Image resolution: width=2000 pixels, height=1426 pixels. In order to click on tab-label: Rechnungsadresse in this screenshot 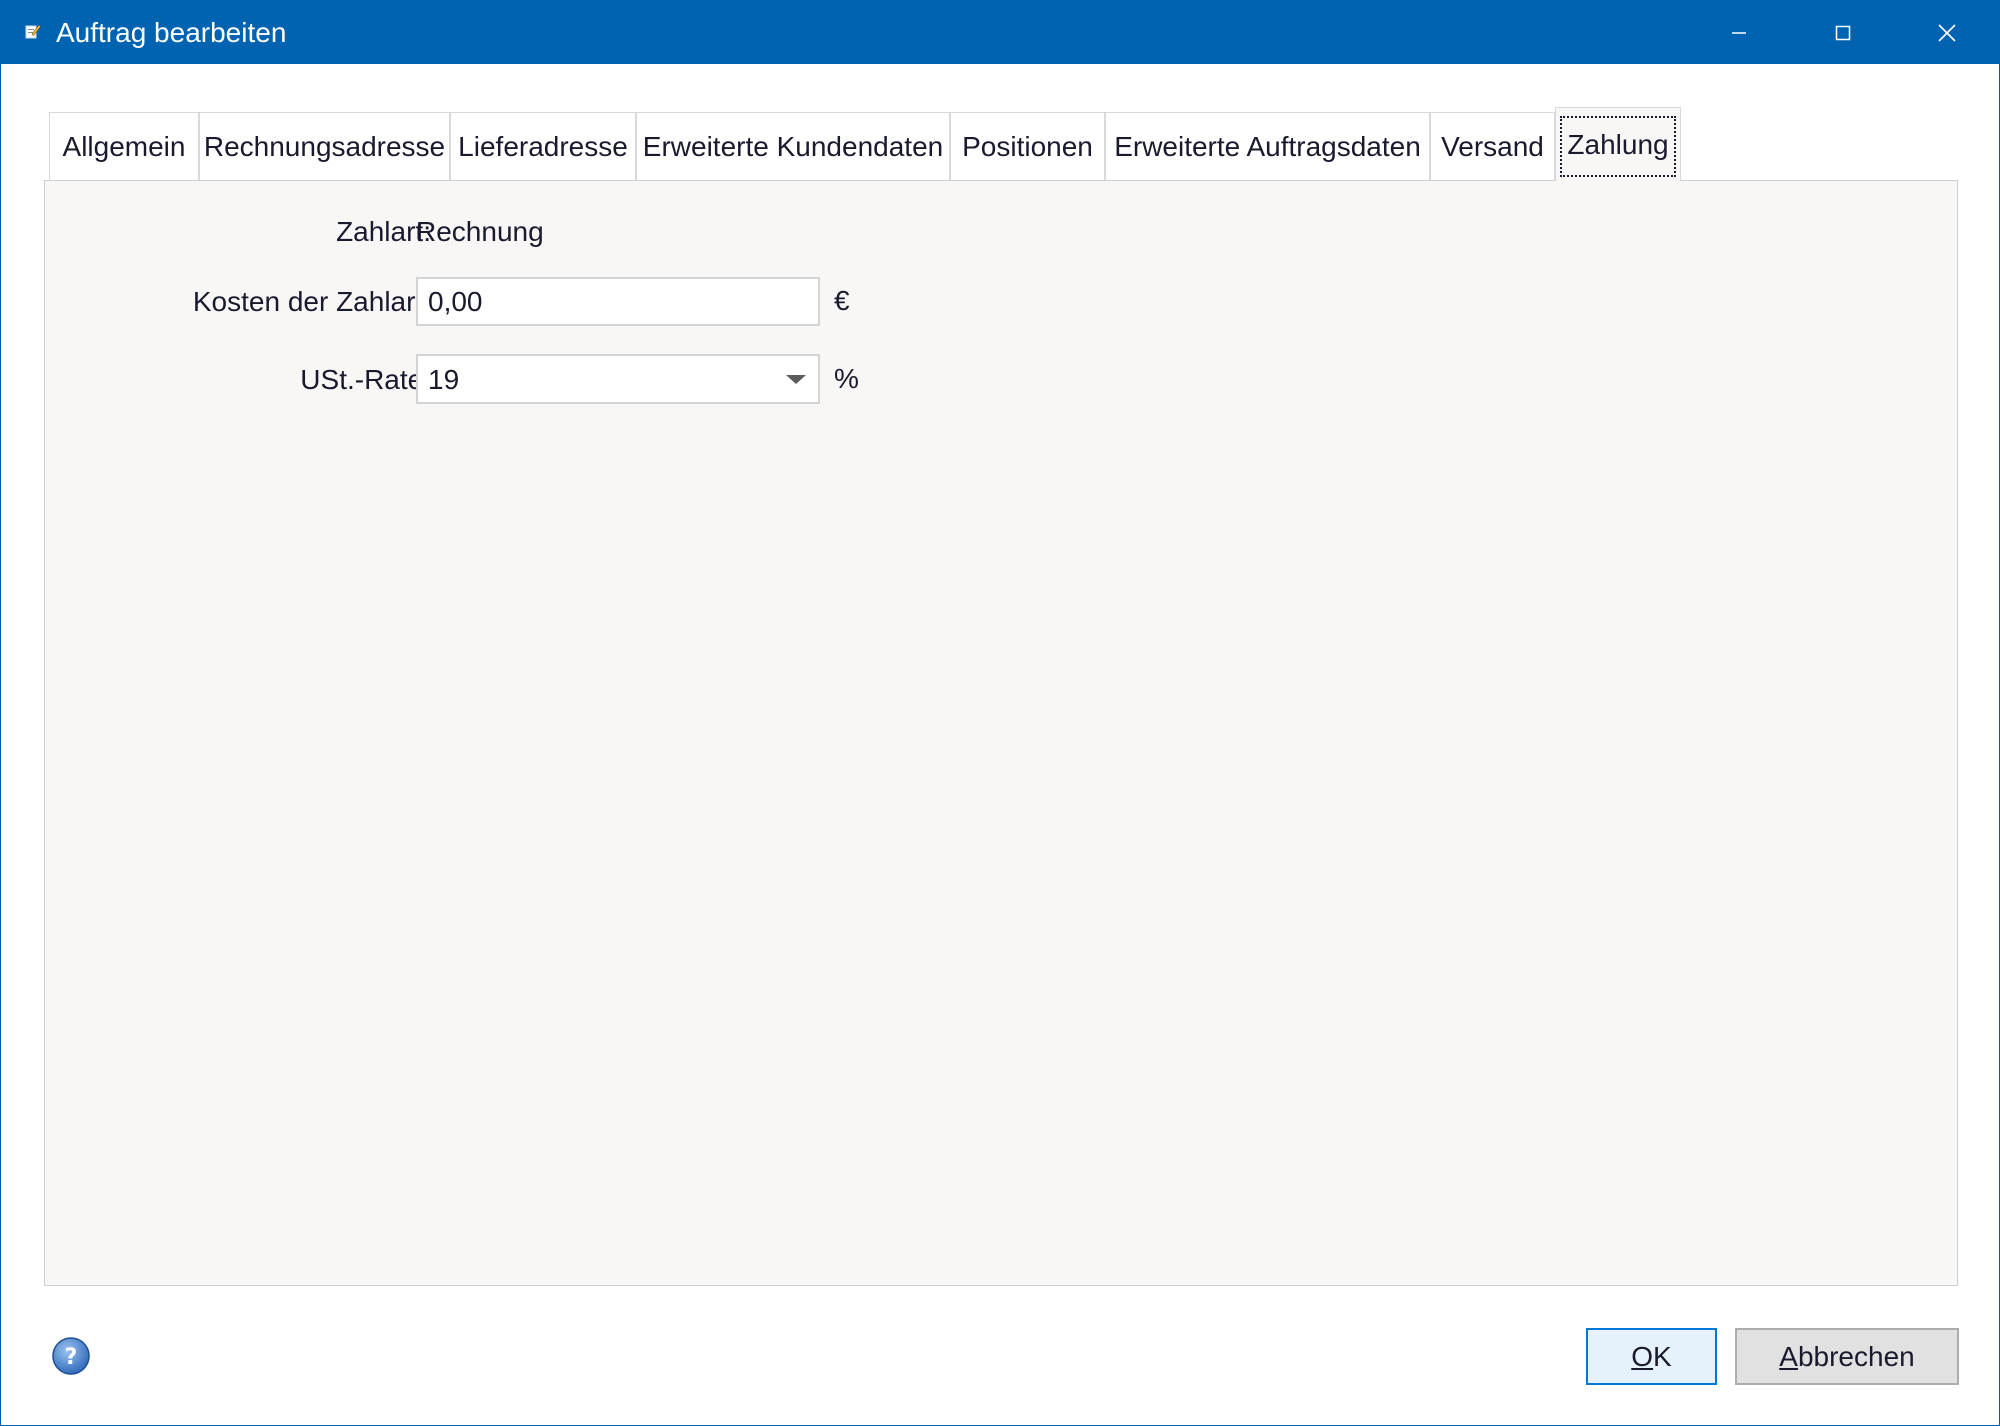, I will do `click(324, 146)`.